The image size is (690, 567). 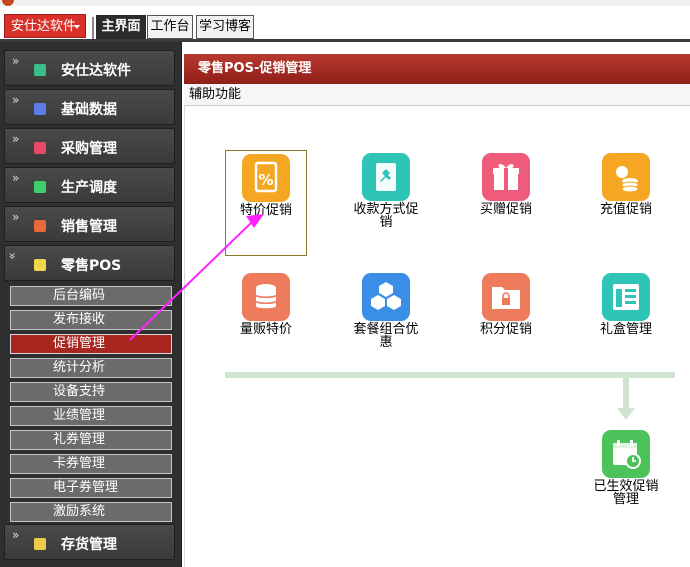 I want to click on coins-icon, so click(x=626, y=177).